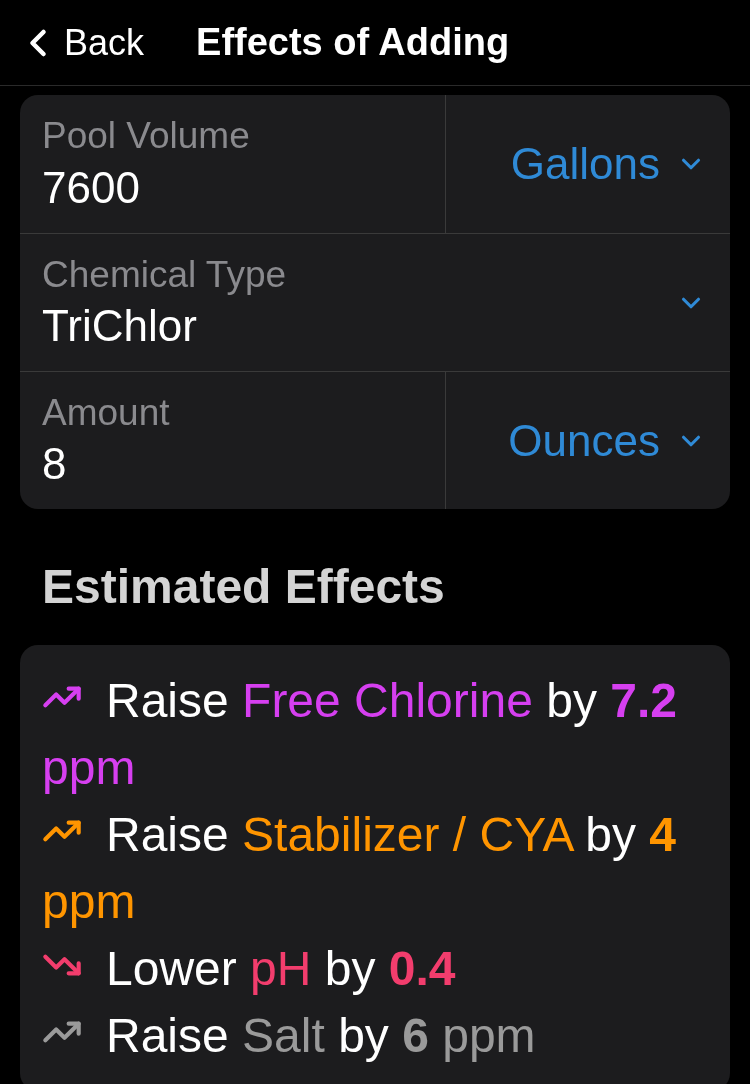  What do you see at coordinates (375, 1035) in the screenshot?
I see `effect-text: Raise Salt by 6 ppm` at bounding box center [375, 1035].